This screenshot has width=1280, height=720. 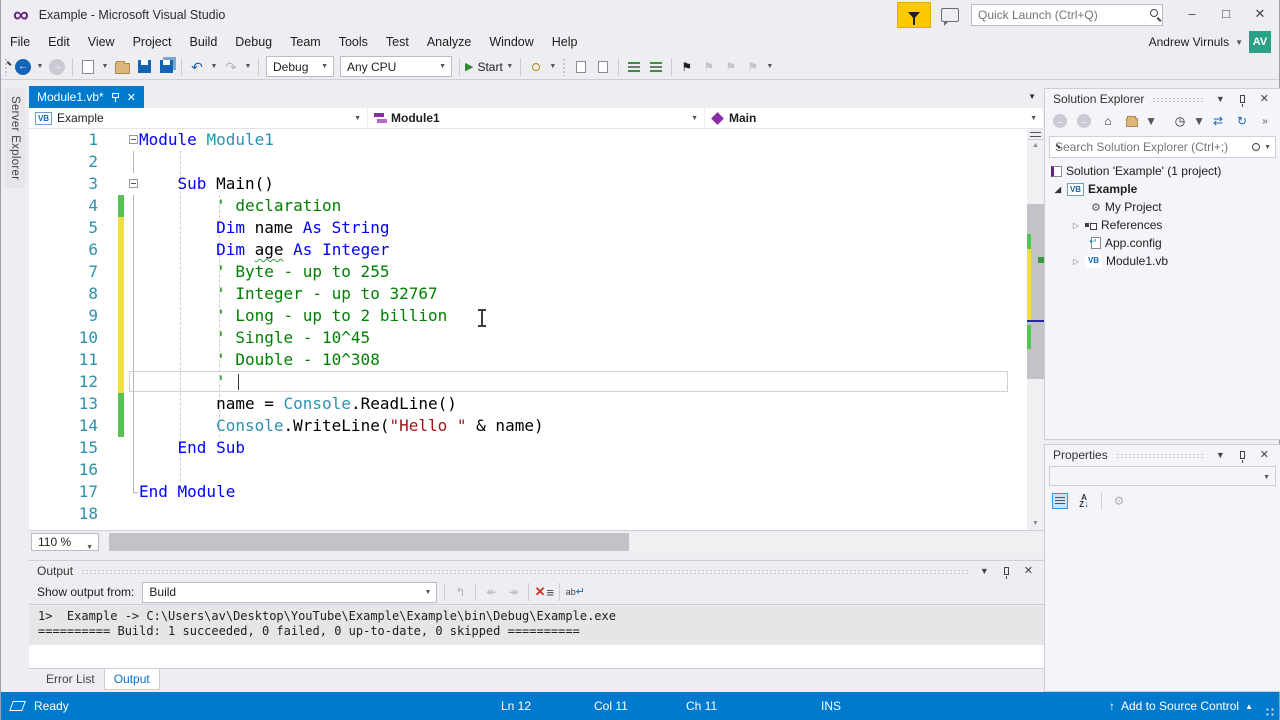 What do you see at coordinates (70, 679) in the screenshot?
I see `tab-error-list: Error List` at bounding box center [70, 679].